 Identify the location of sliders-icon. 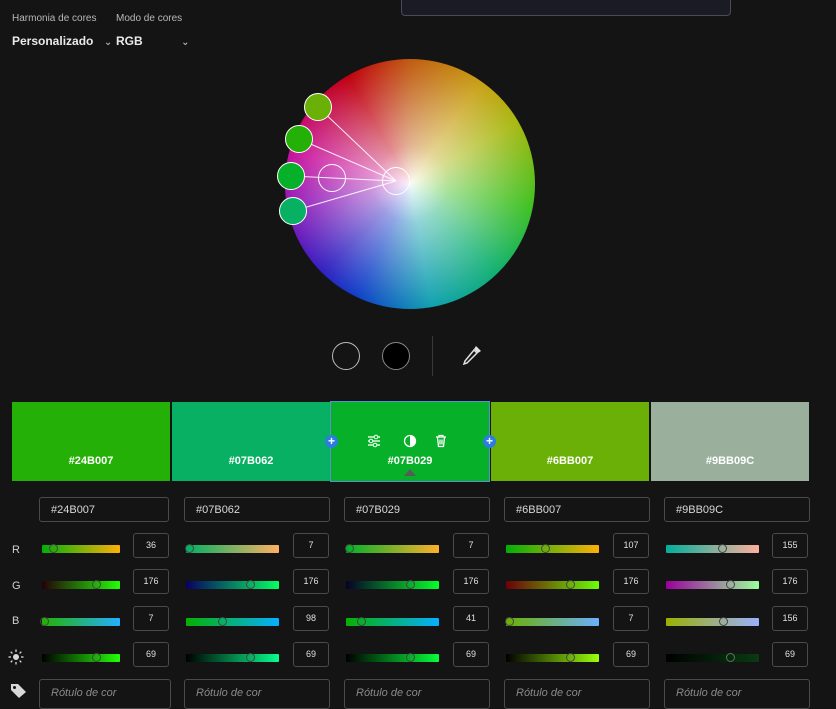
(374, 441).